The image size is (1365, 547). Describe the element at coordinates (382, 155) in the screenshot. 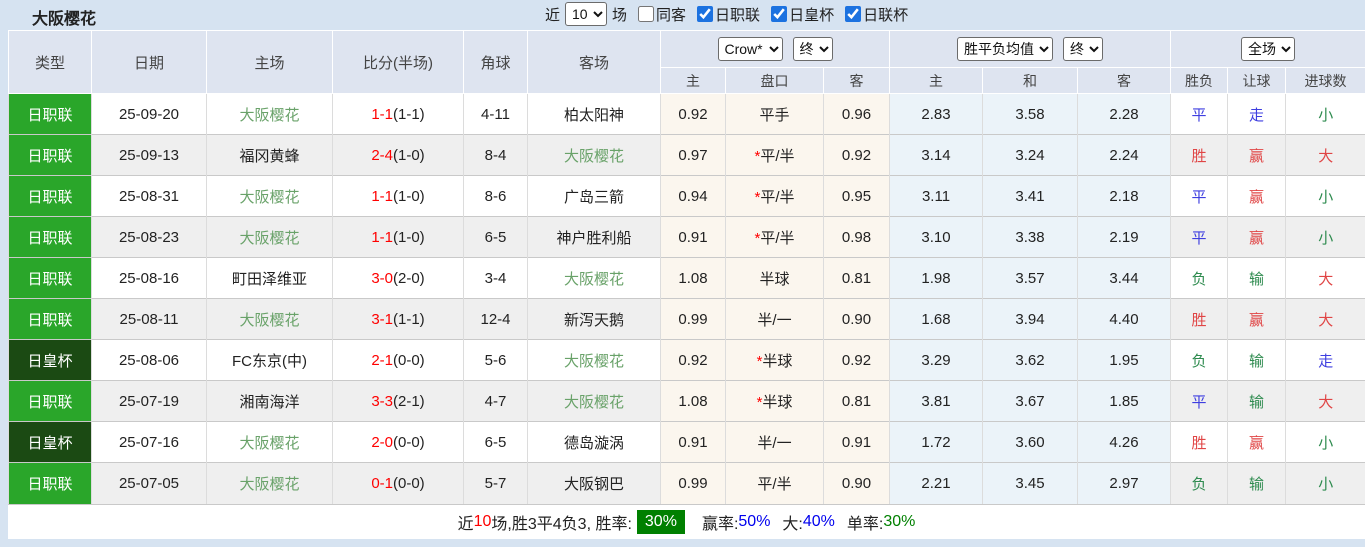

I see `full-time-score: 2-4` at that location.